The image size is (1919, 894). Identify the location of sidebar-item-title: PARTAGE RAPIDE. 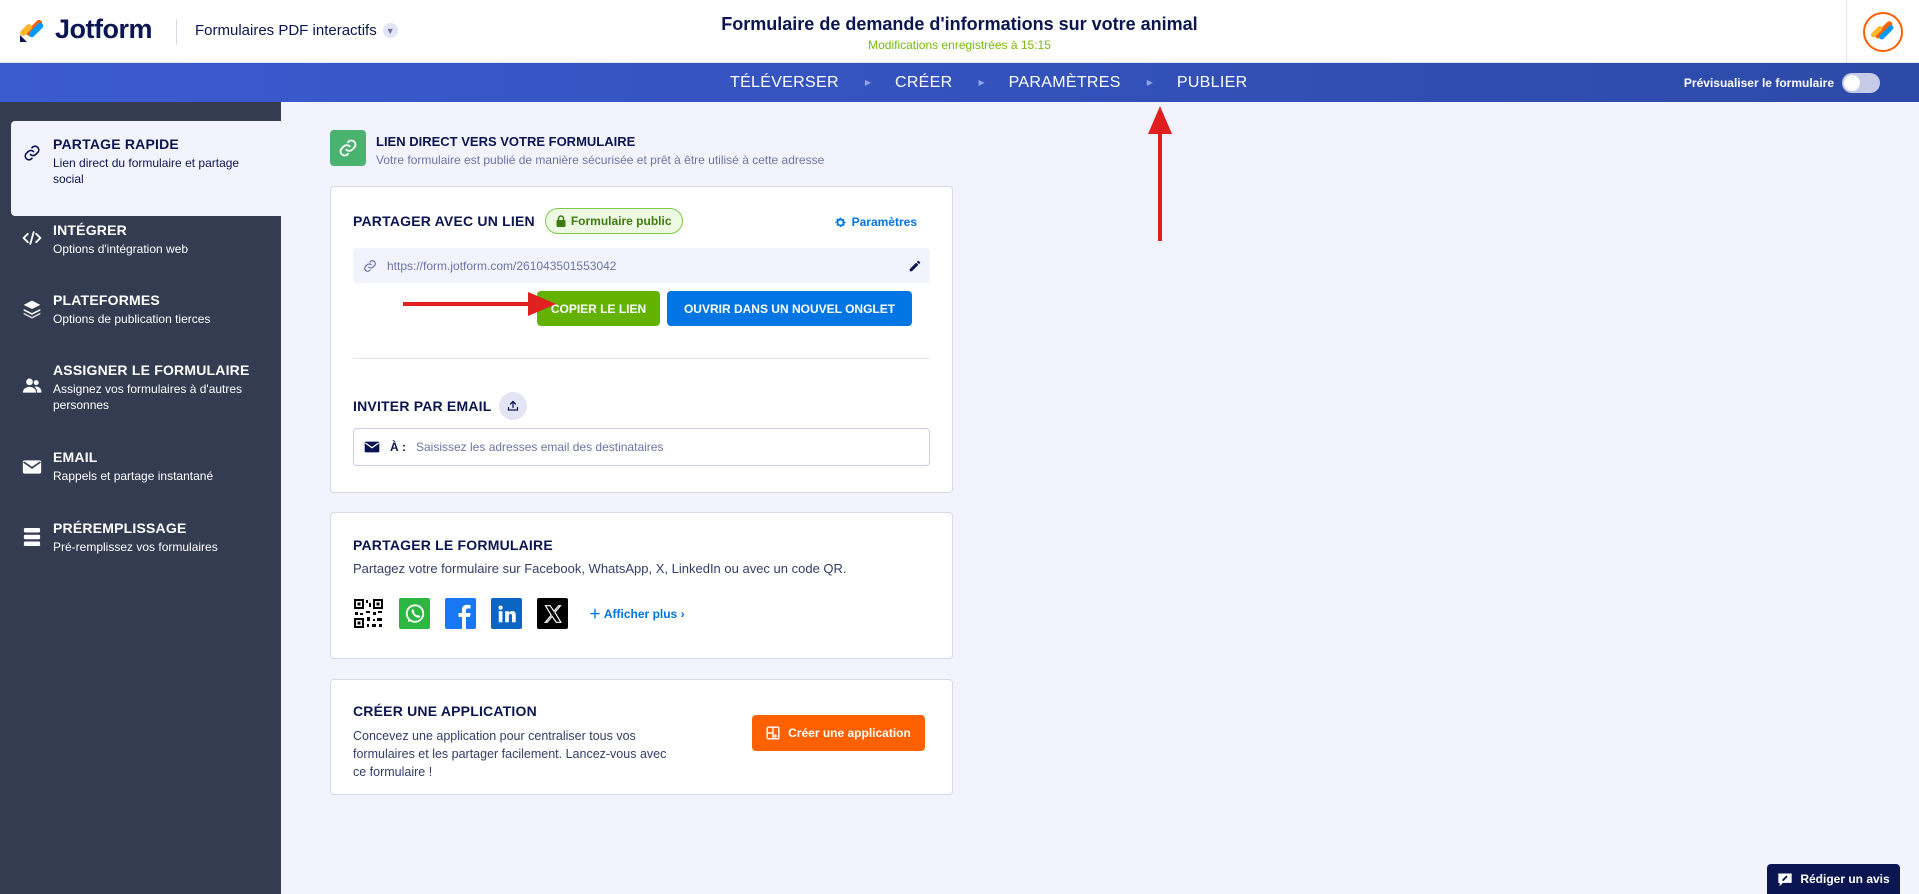
(116, 144).